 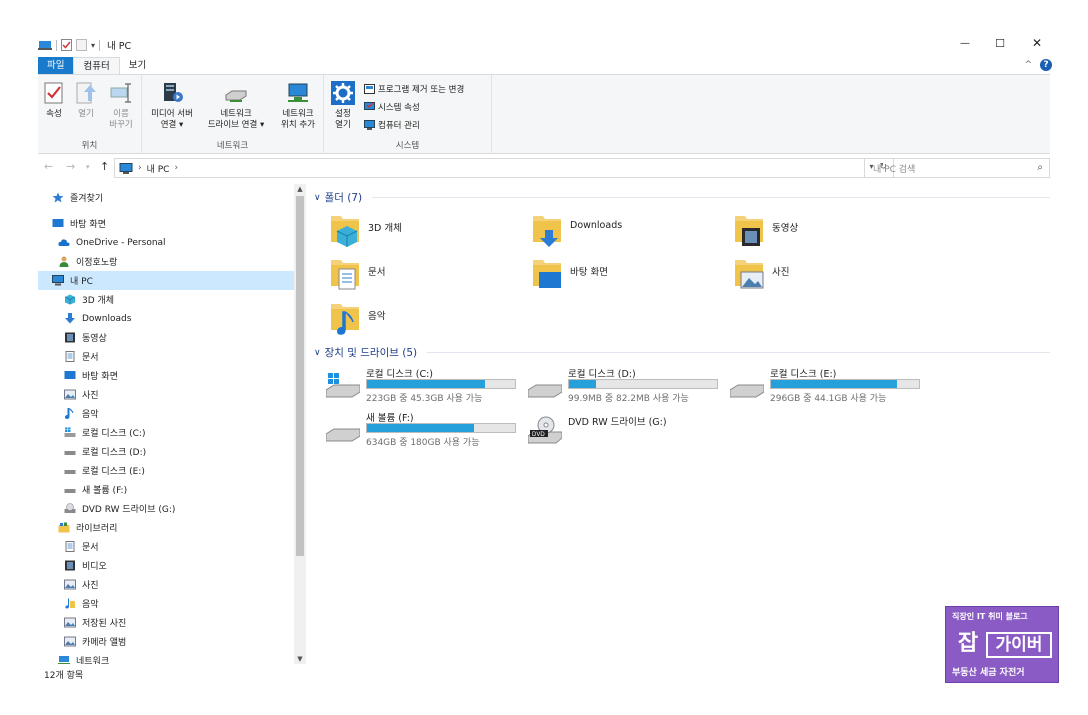 I want to click on sidebar-item-videos: 동영상, so click(x=166, y=337).